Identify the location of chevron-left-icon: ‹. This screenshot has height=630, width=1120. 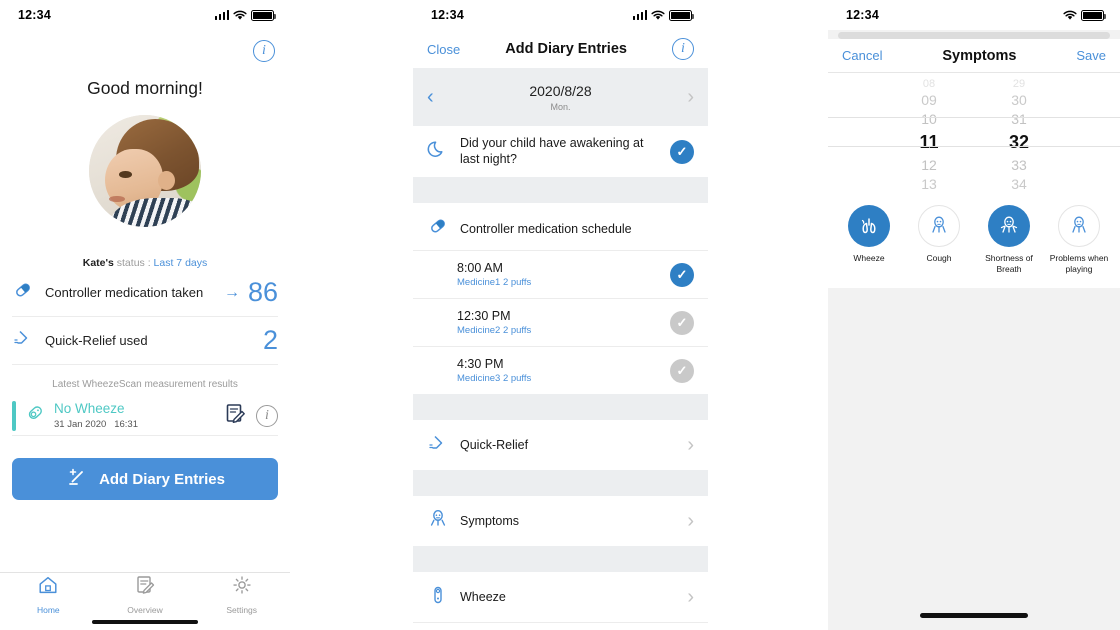
(430, 97).